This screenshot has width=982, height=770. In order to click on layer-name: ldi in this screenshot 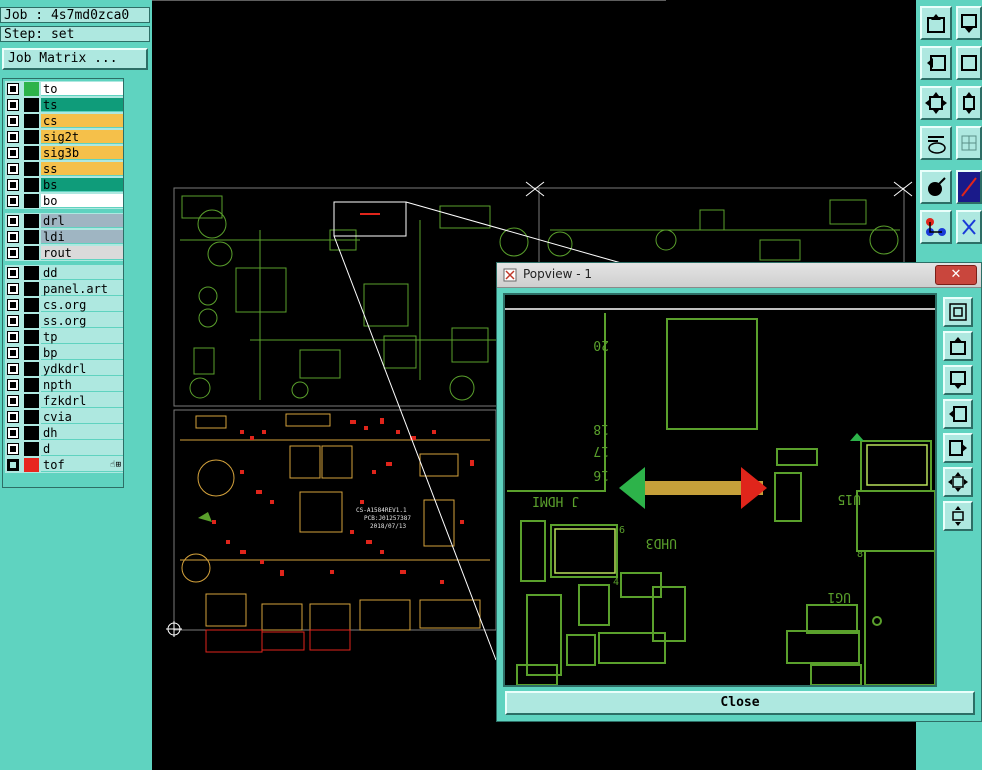, I will do `click(82, 237)`.